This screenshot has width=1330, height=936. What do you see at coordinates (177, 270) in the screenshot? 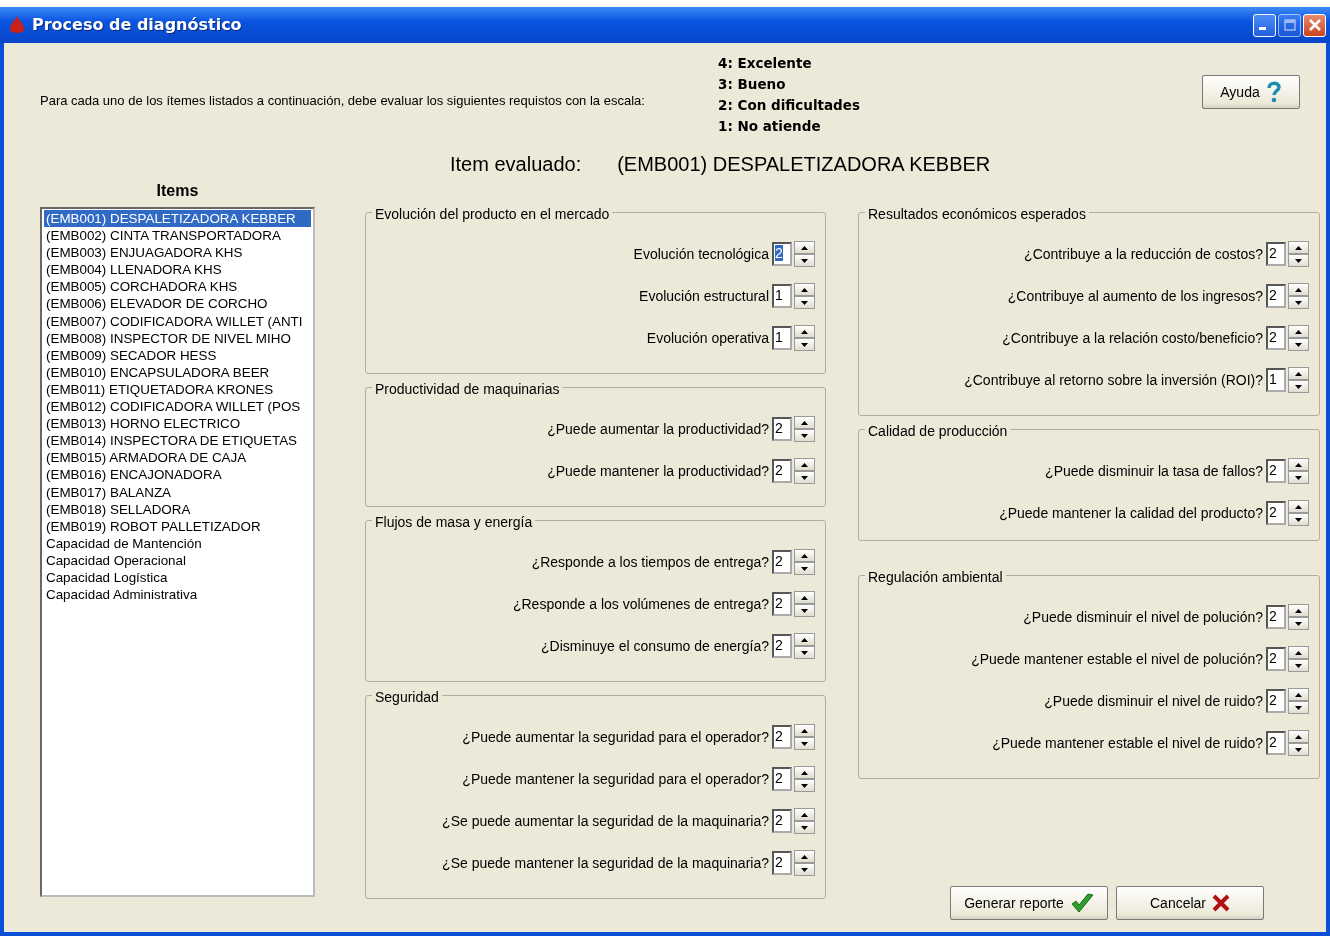
I see `list-item: (EMB004) LLENADORA KHS` at bounding box center [177, 270].